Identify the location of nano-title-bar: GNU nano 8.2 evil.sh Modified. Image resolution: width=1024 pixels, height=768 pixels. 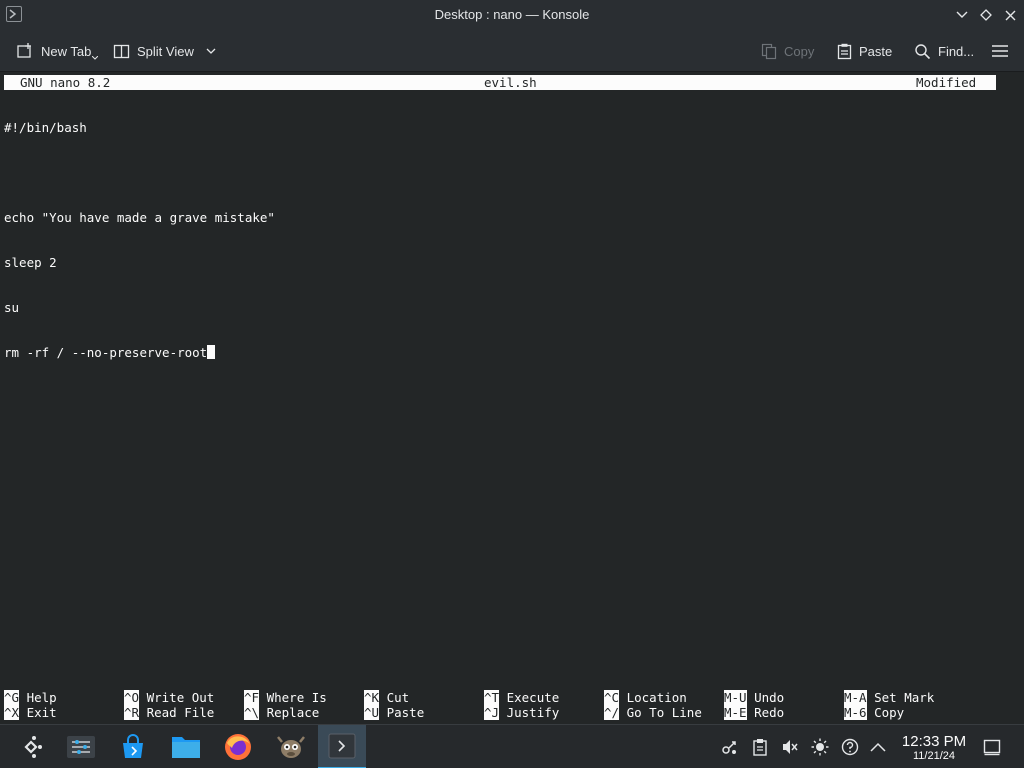
(500, 82).